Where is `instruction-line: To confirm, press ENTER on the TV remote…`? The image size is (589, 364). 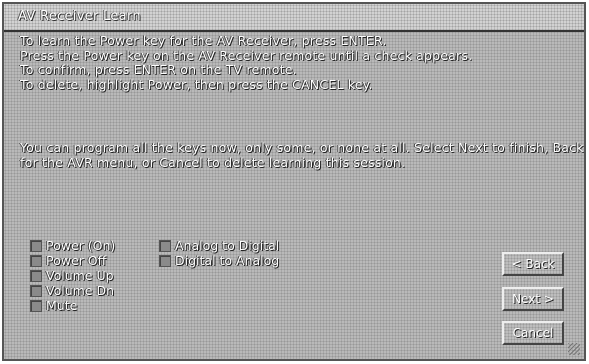 instruction-line: To confirm, press ENTER on the TV remote… is located at coordinates (158, 69).